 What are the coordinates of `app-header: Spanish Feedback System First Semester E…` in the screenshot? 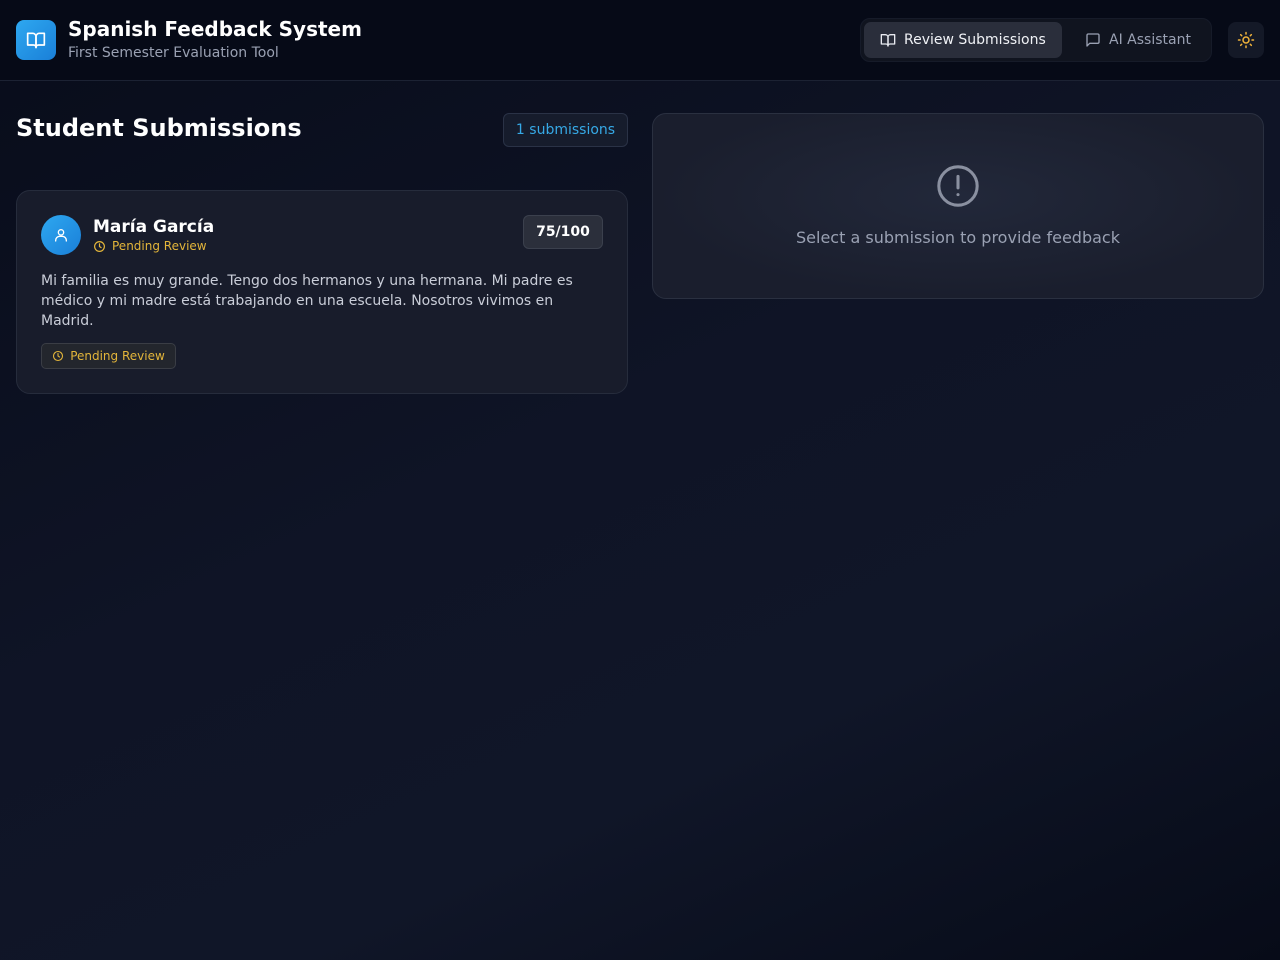 It's located at (640, 40).